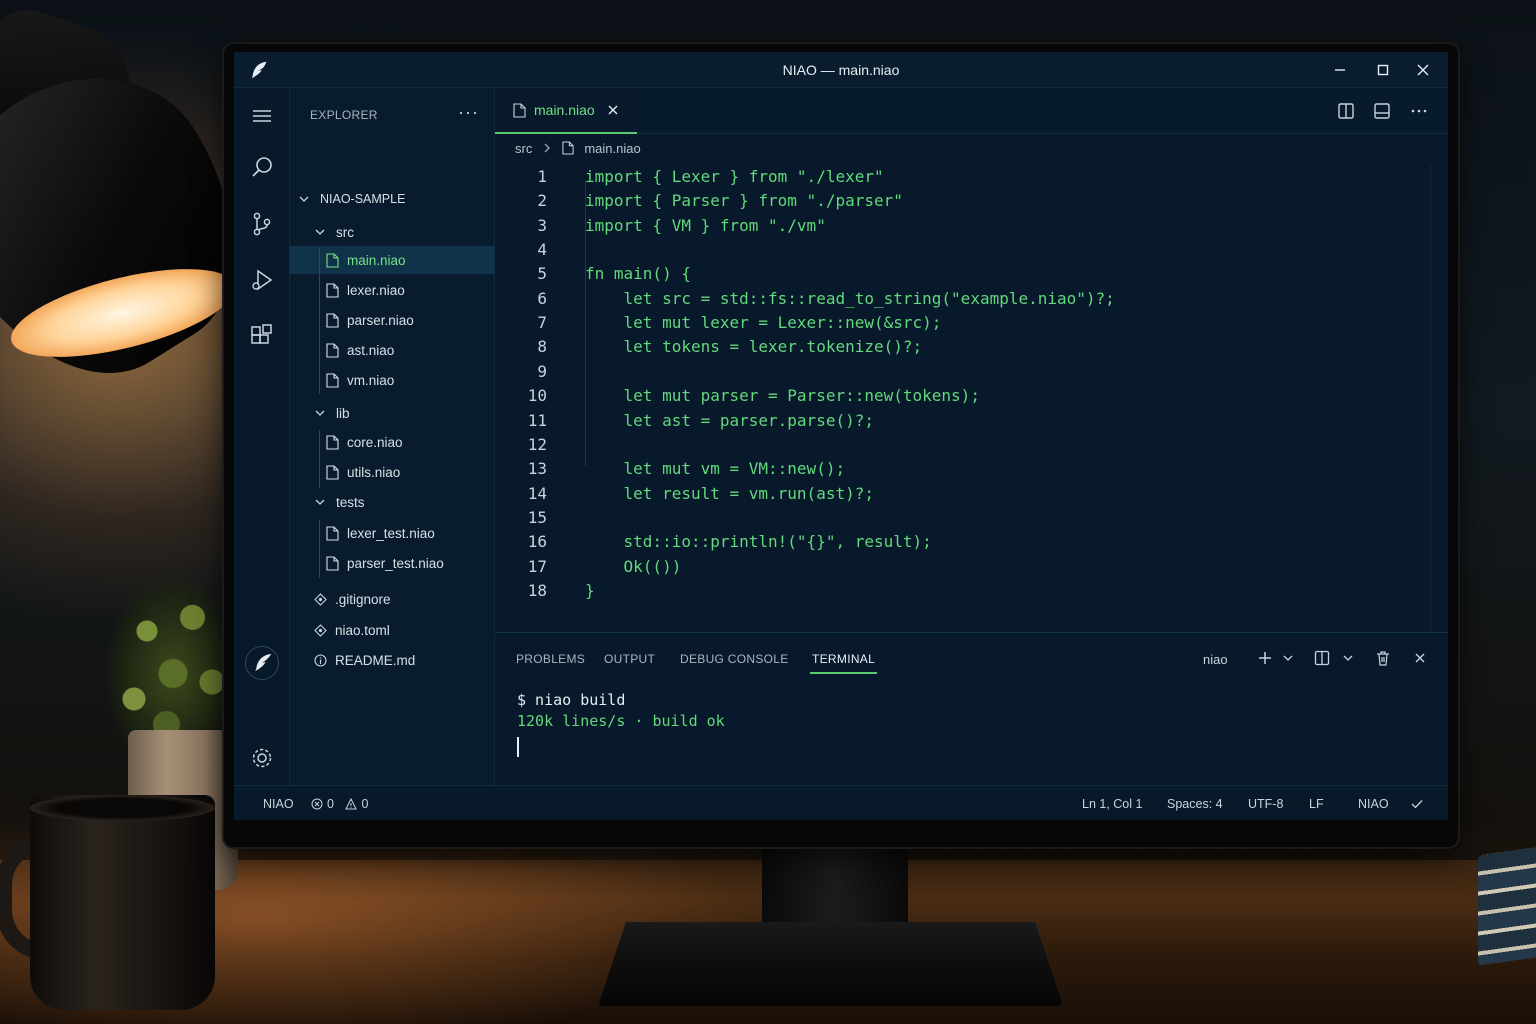  I want to click on tree-file: utils.niao, so click(392, 472).